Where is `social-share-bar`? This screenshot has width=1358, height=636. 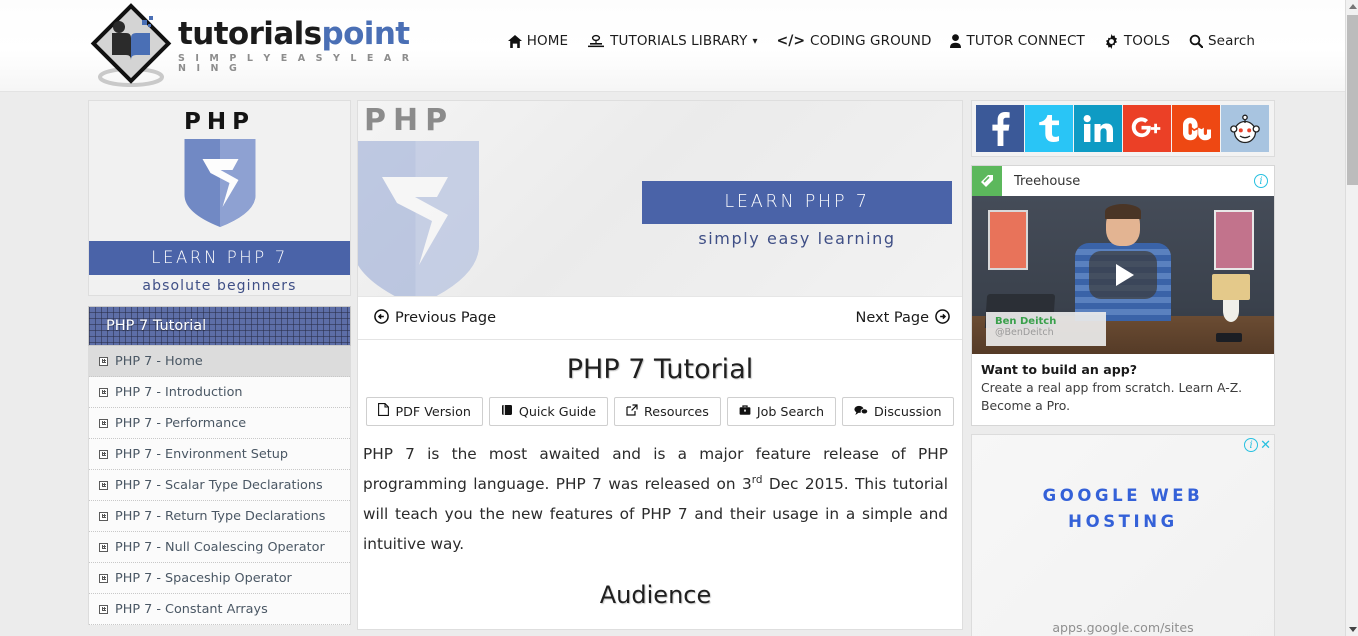 social-share-bar is located at coordinates (1123, 128).